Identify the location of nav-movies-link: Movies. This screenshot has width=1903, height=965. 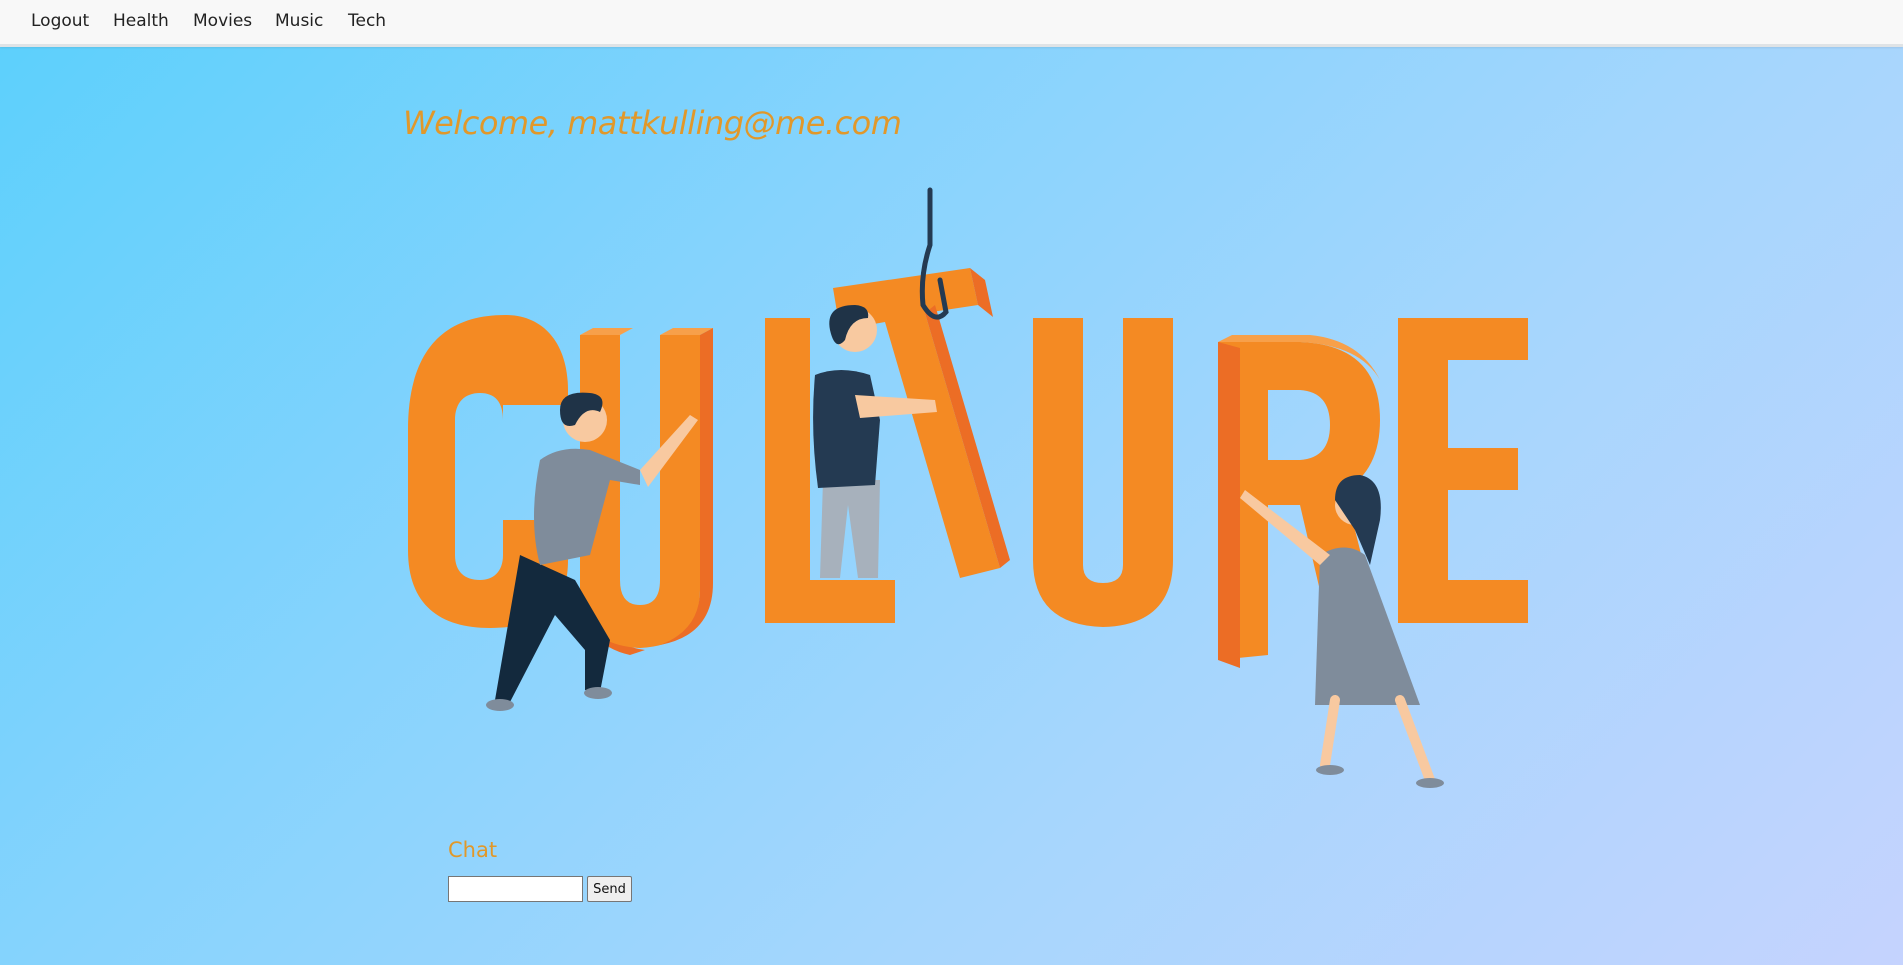
(222, 21).